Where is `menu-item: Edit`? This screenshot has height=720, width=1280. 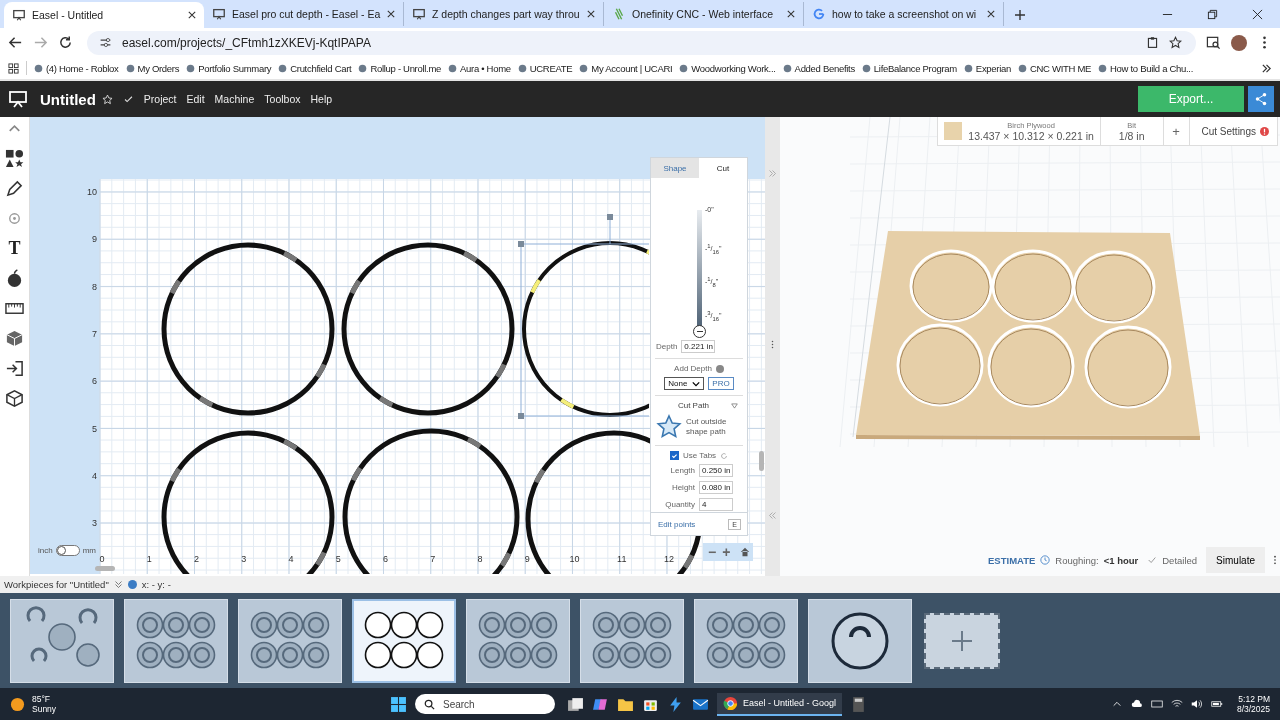
menu-item: Edit is located at coordinates (195, 99).